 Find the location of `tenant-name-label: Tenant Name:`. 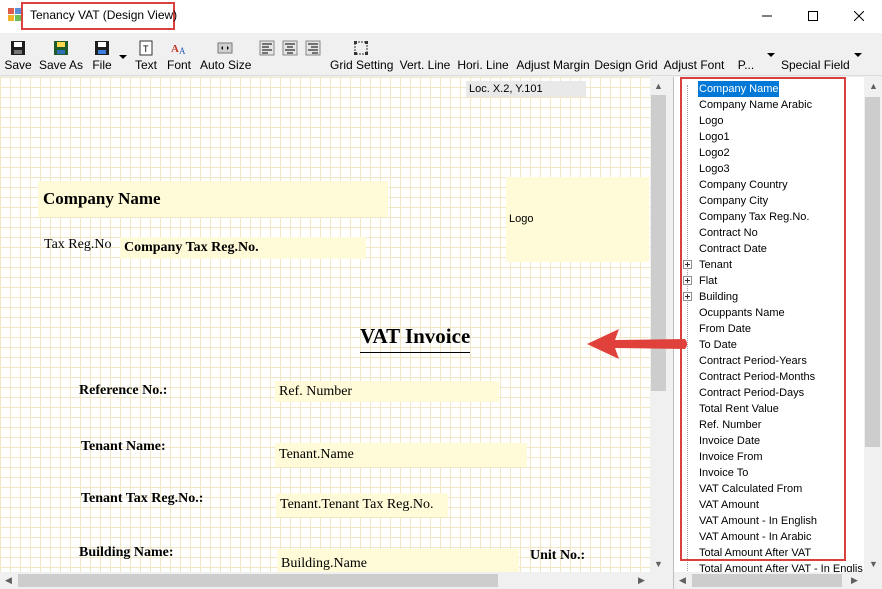

tenant-name-label: Tenant Name: is located at coordinates (123, 447).